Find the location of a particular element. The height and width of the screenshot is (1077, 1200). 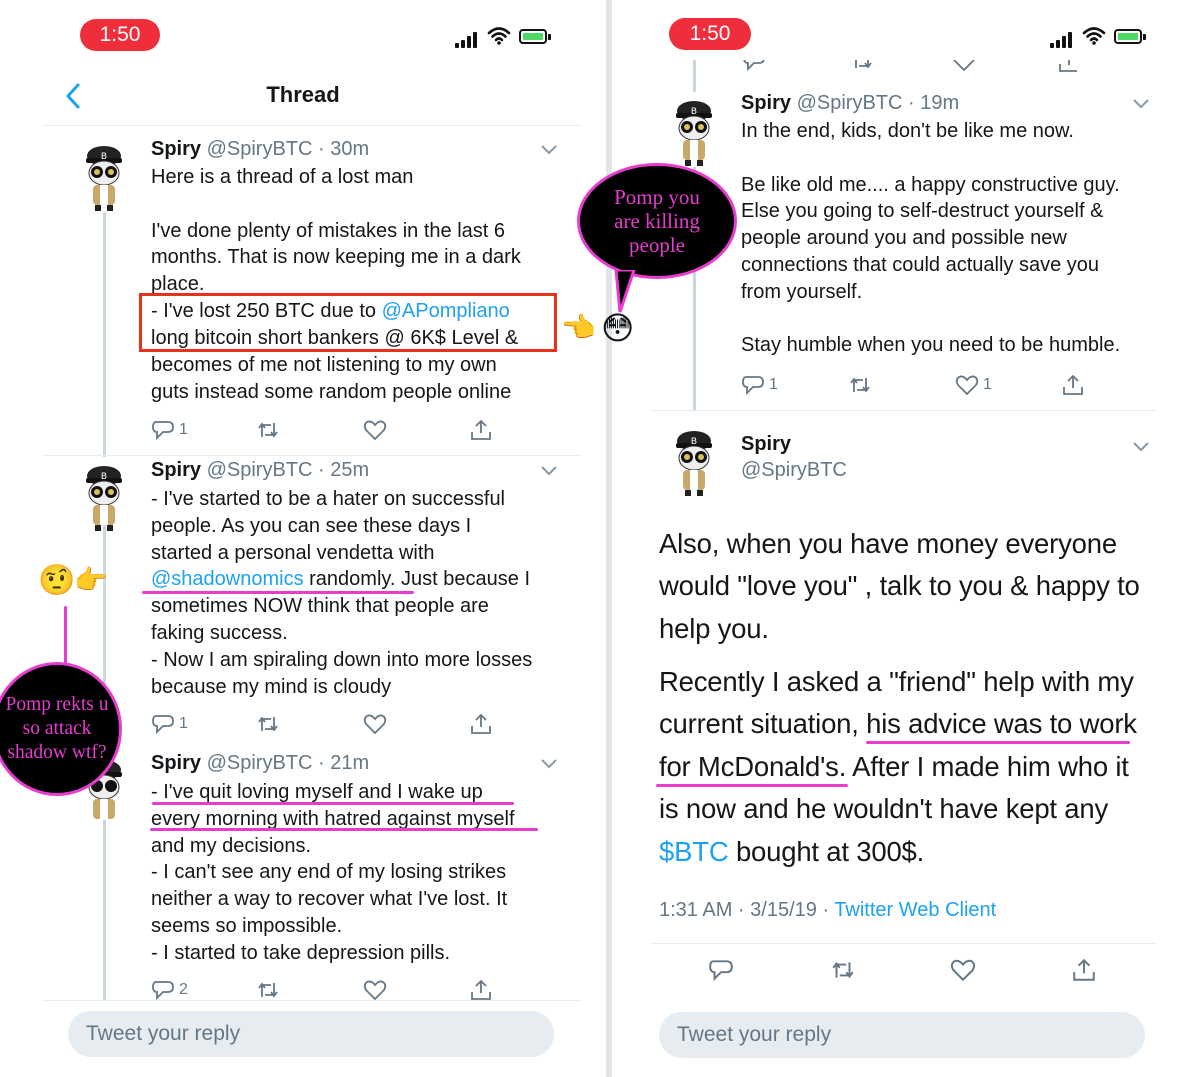

tweet-time: 19m is located at coordinates (939, 103).